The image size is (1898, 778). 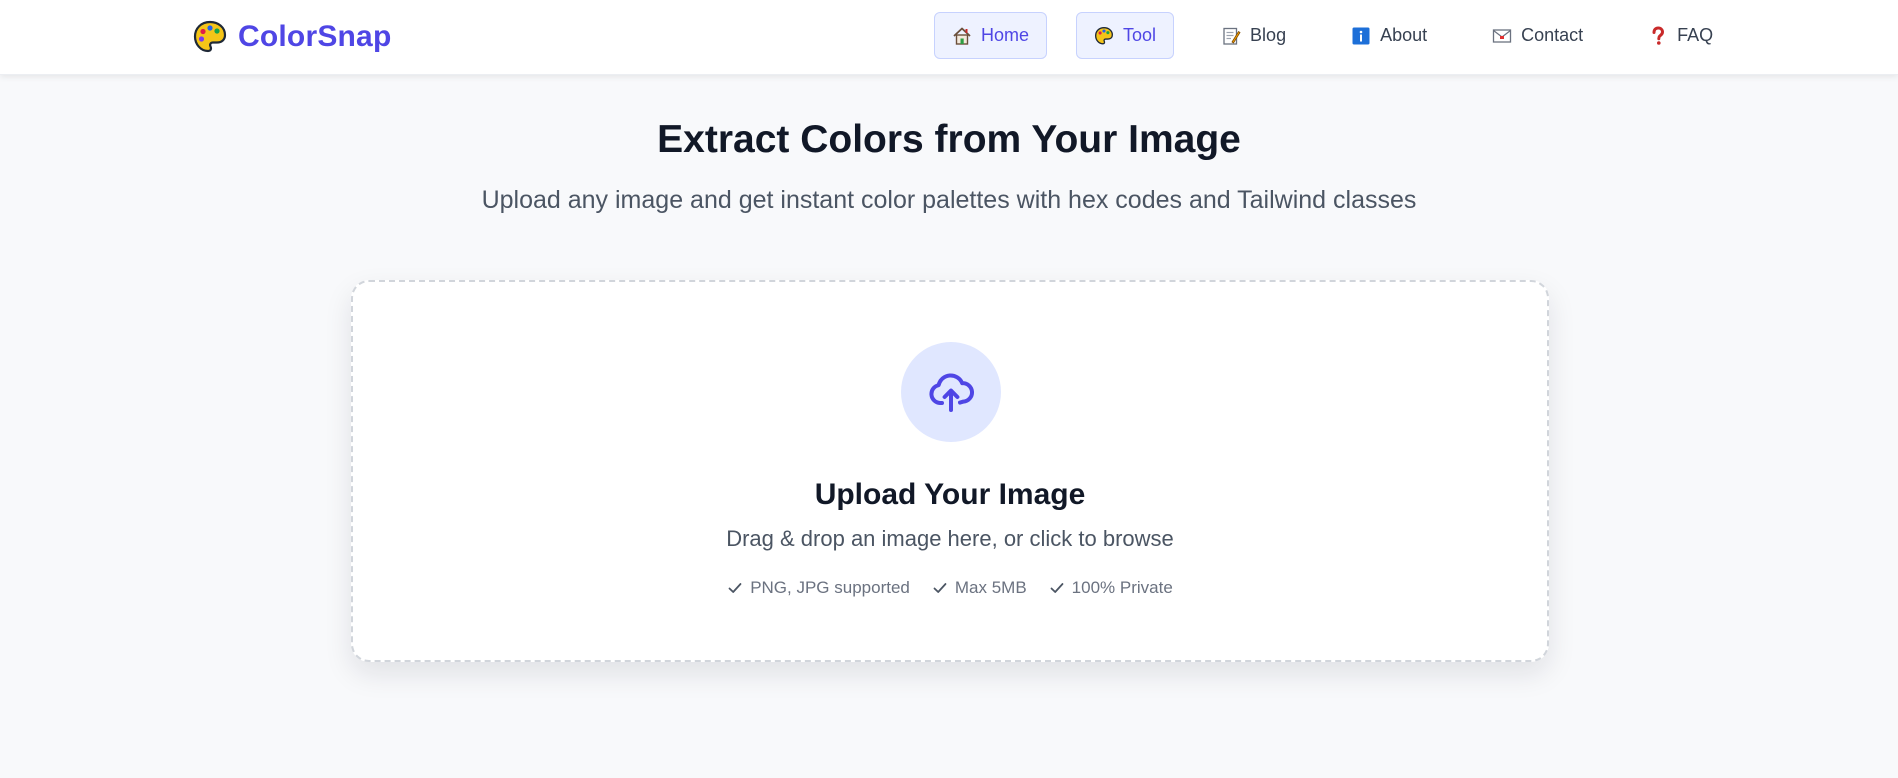 What do you see at coordinates (1502, 35) in the screenshot?
I see `envelope-icon` at bounding box center [1502, 35].